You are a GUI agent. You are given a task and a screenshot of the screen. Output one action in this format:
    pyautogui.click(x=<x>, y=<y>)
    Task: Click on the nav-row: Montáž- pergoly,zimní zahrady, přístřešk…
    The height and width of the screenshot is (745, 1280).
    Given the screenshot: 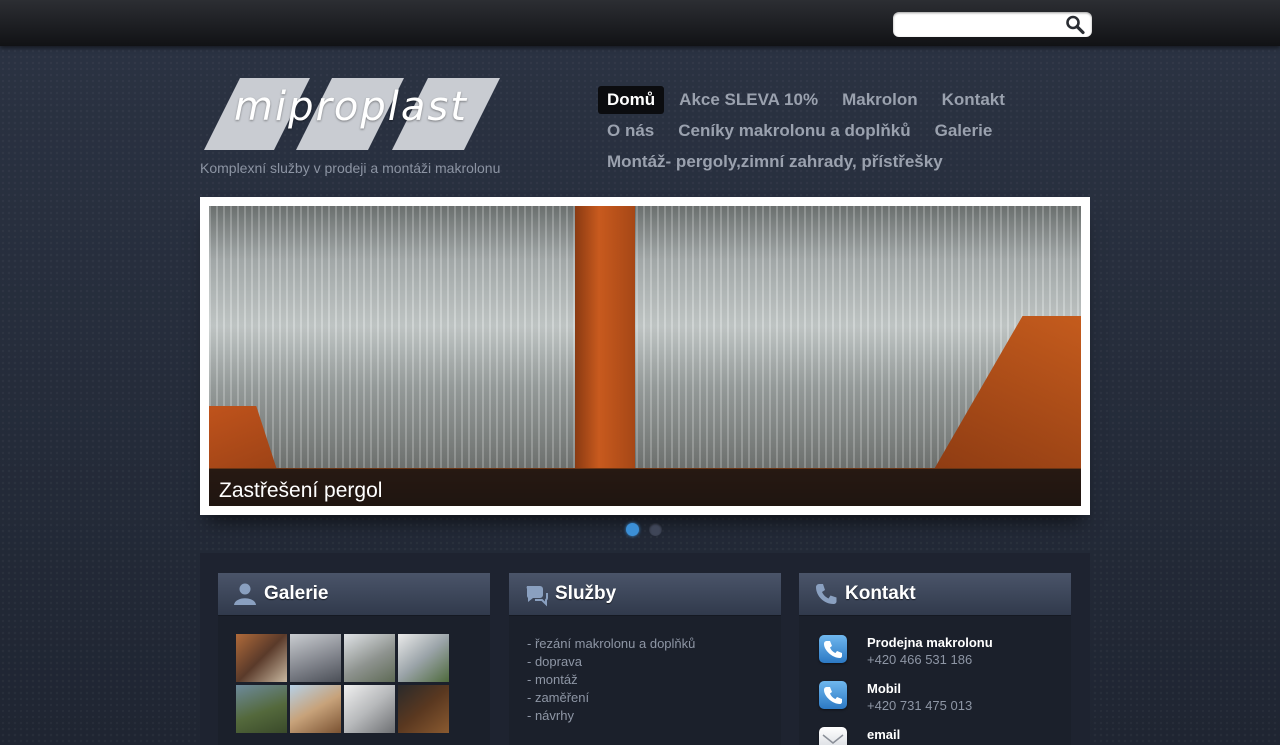 What is the action you would take?
    pyautogui.click(x=838, y=161)
    